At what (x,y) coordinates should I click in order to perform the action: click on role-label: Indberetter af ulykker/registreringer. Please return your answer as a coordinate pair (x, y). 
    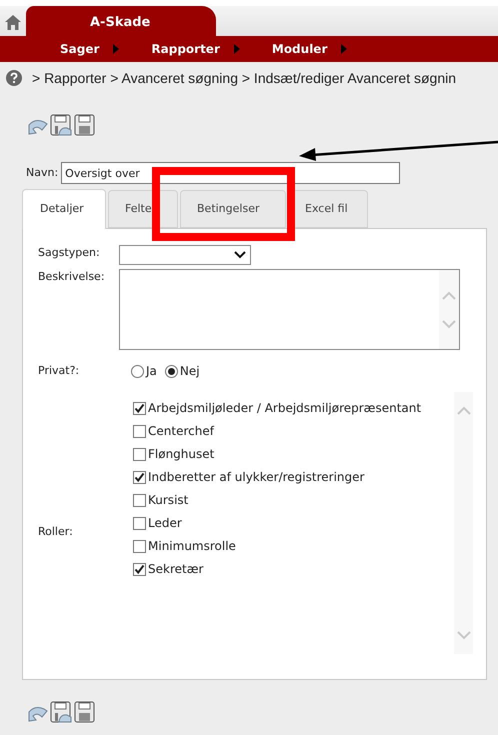
    Looking at the image, I should click on (256, 477).